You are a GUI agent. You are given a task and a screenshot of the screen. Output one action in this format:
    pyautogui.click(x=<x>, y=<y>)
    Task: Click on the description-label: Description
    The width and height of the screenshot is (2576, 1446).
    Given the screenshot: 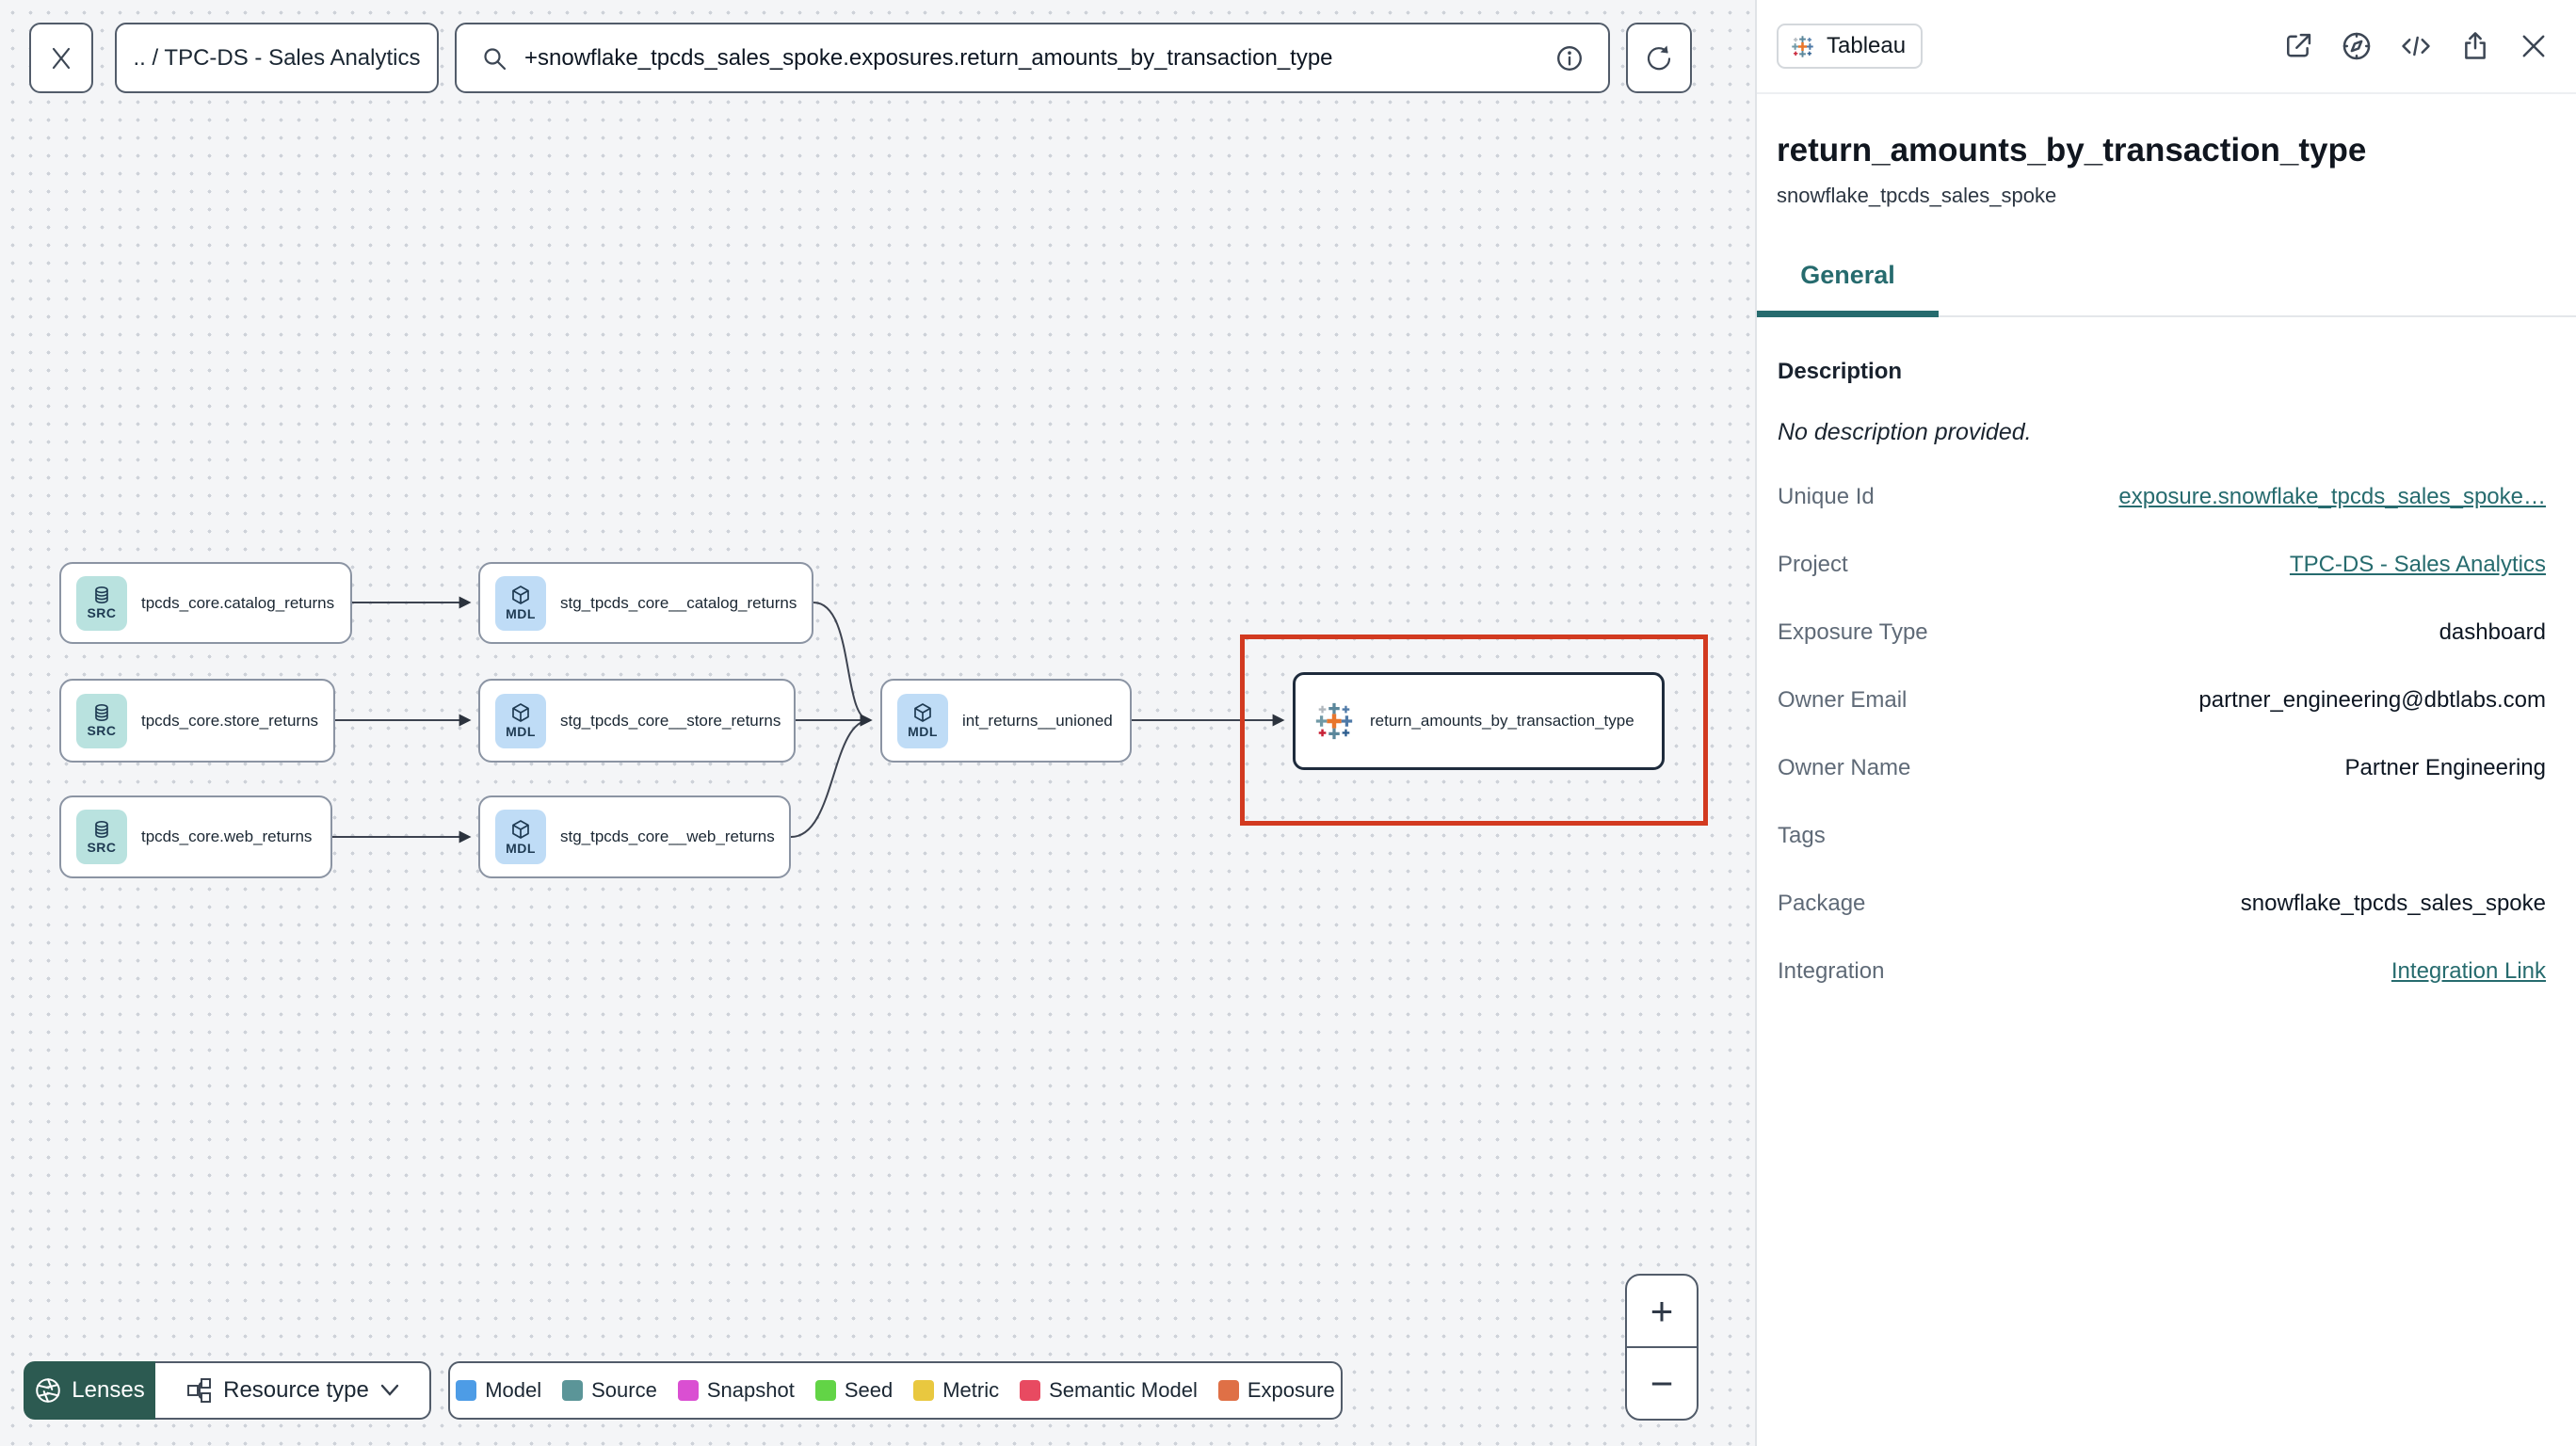 What is the action you would take?
    pyautogui.click(x=1840, y=371)
    